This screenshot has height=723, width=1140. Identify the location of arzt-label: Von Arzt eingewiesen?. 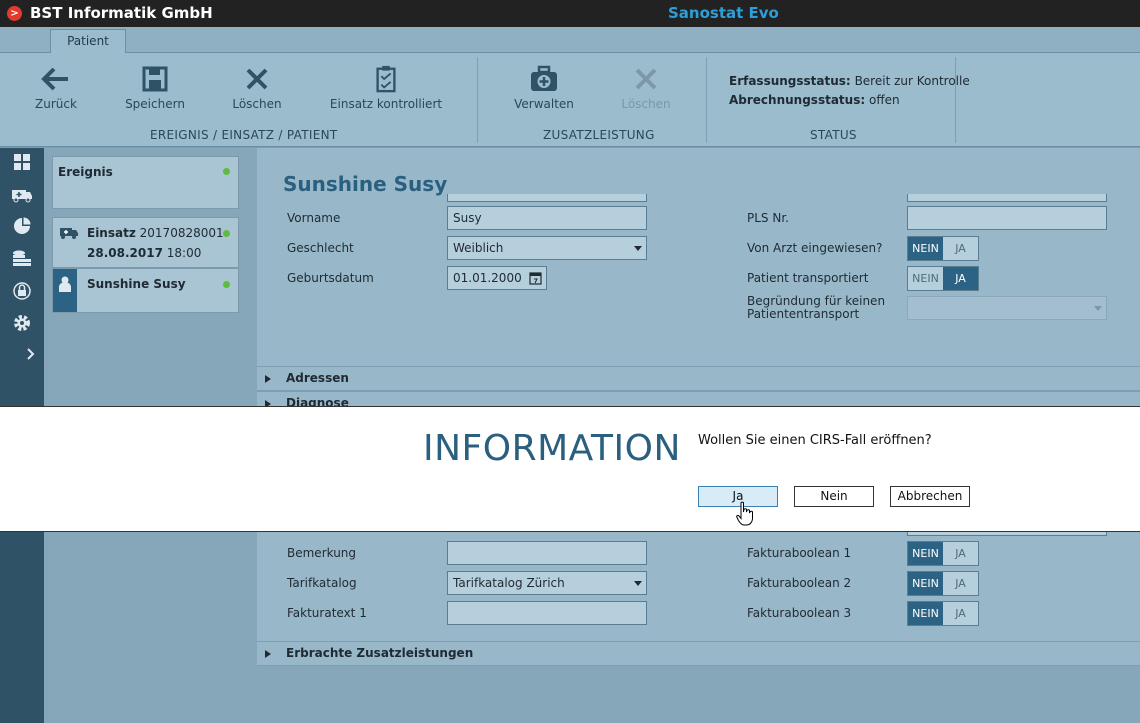
(815, 248).